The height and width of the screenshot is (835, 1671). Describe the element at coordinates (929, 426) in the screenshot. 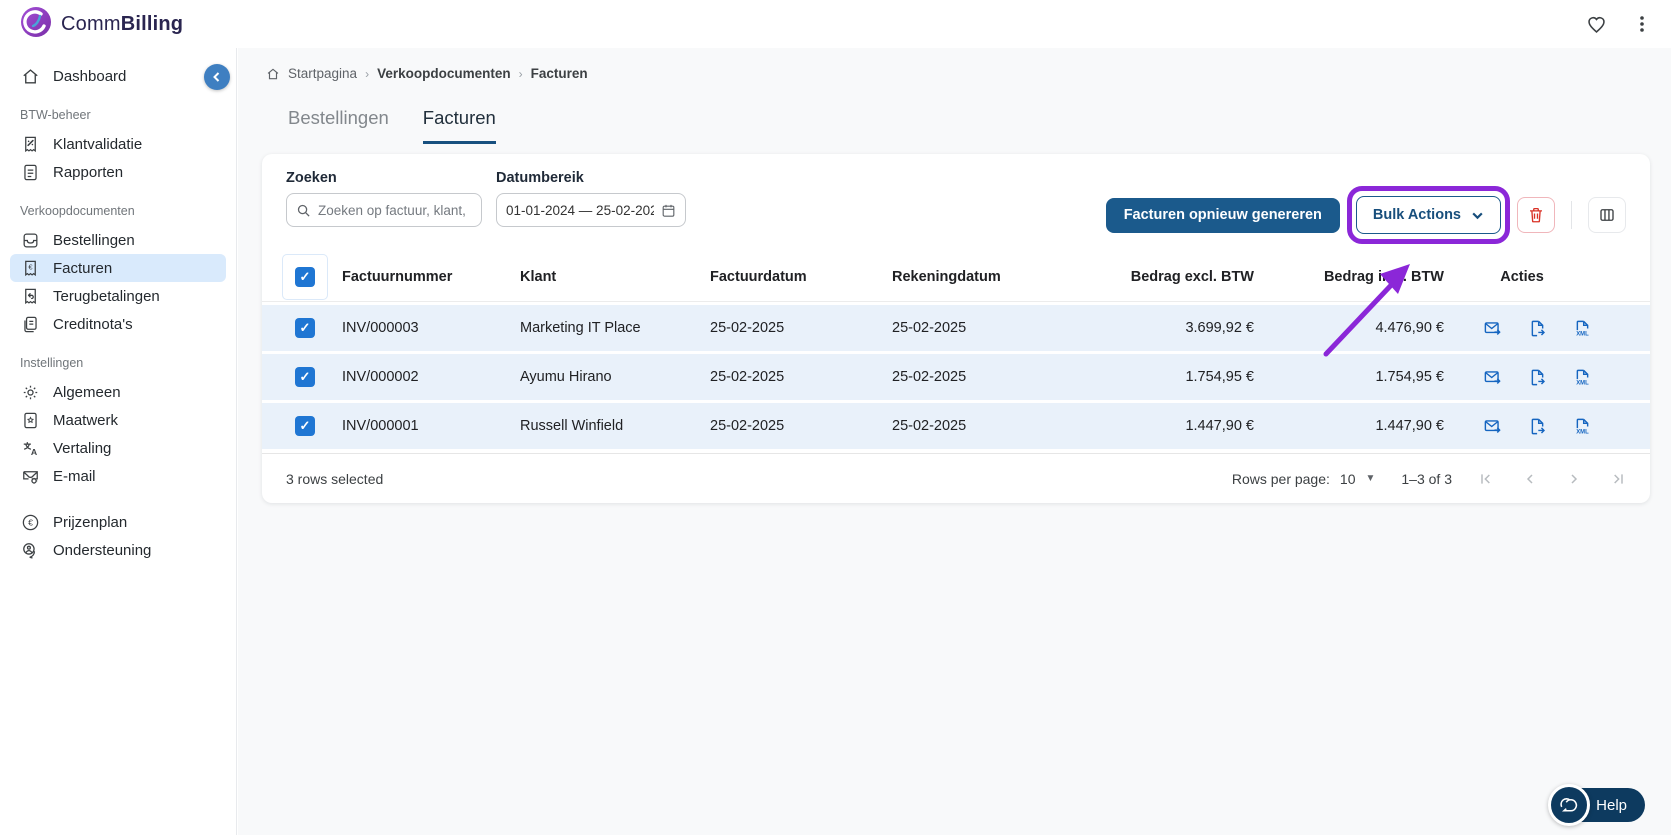

I see `cell-billing-date: 25-02-2025` at that location.